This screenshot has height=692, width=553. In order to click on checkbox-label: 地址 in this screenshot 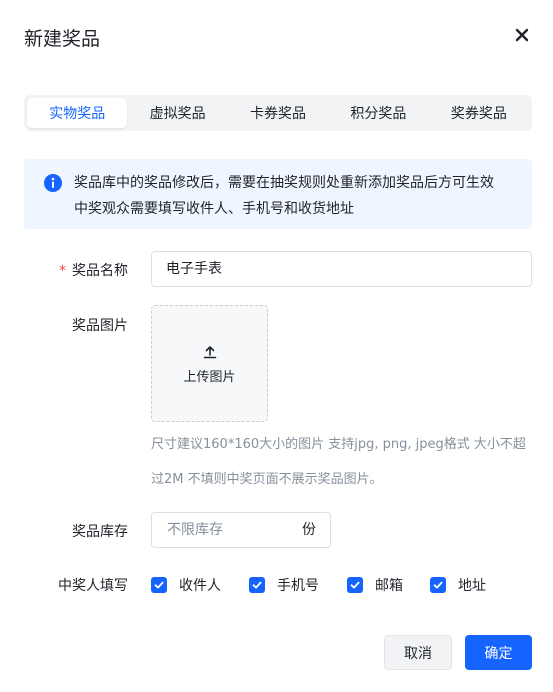, I will do `click(472, 586)`.